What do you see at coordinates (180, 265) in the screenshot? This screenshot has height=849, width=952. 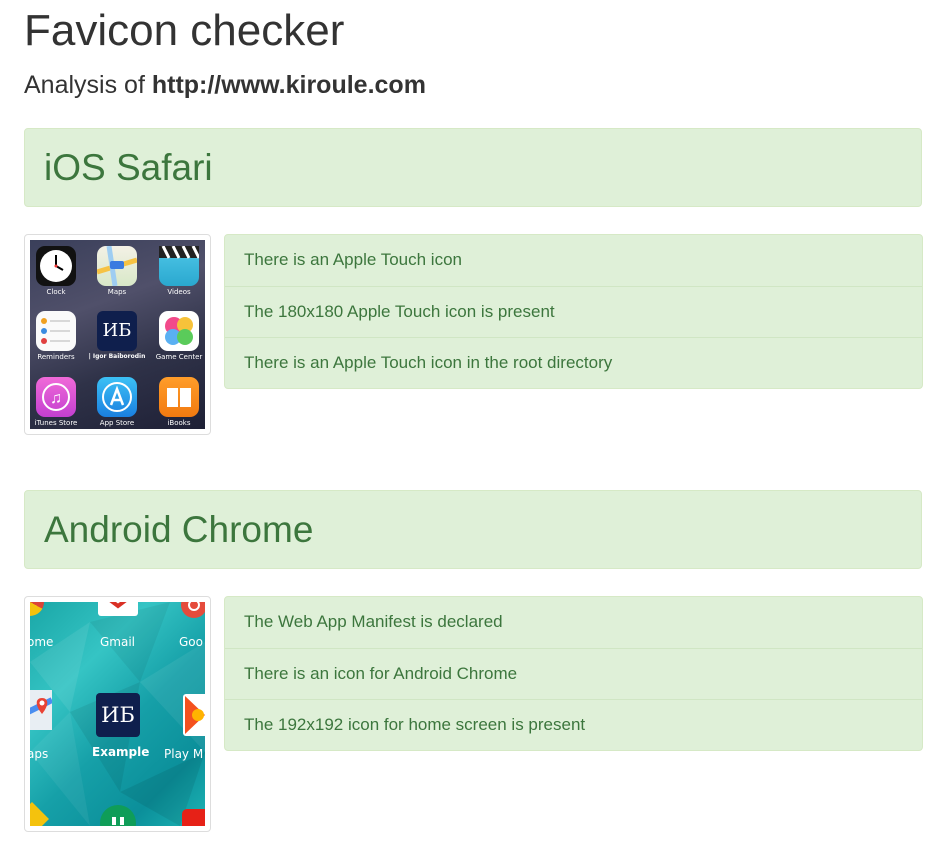 I see `videos-icon` at bounding box center [180, 265].